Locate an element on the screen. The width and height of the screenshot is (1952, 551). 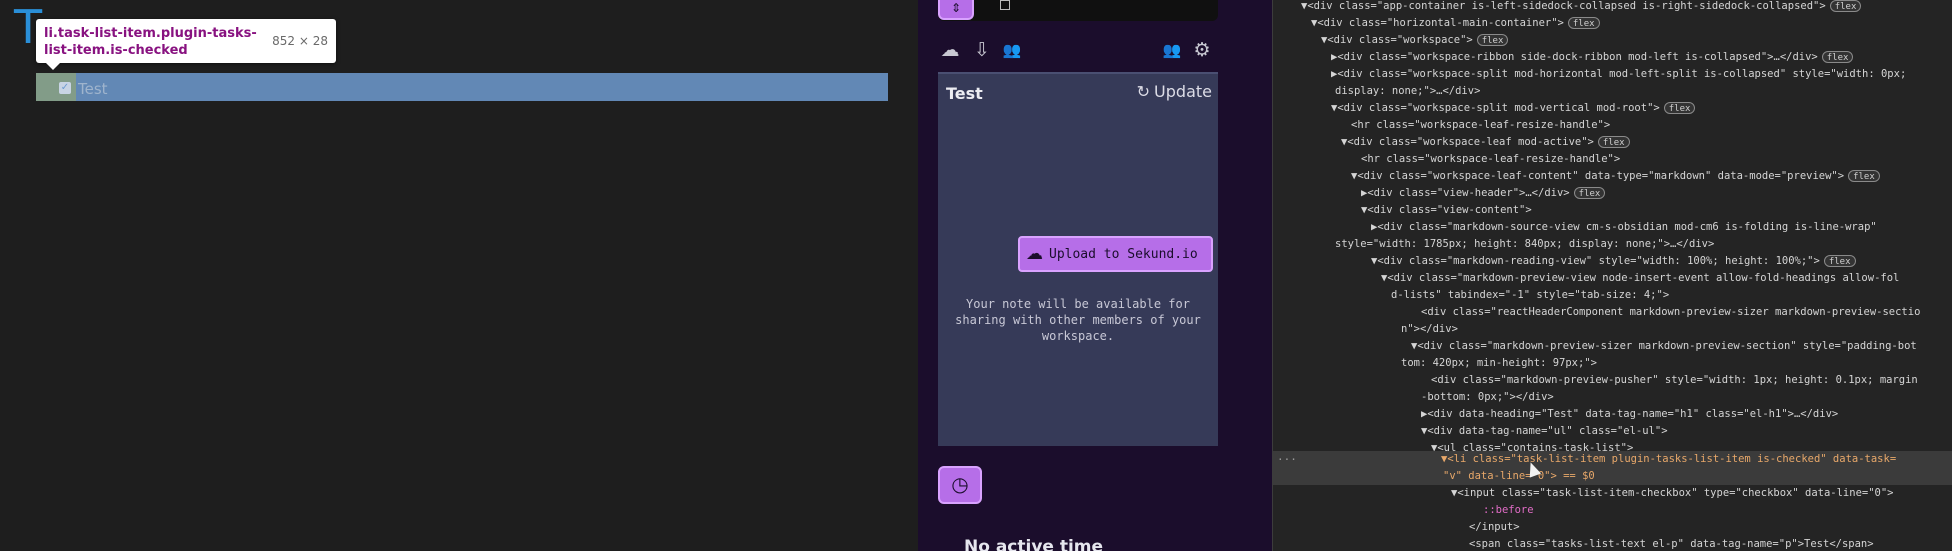
upload-label: Upload to Sekund.io is located at coordinates (1123, 254).